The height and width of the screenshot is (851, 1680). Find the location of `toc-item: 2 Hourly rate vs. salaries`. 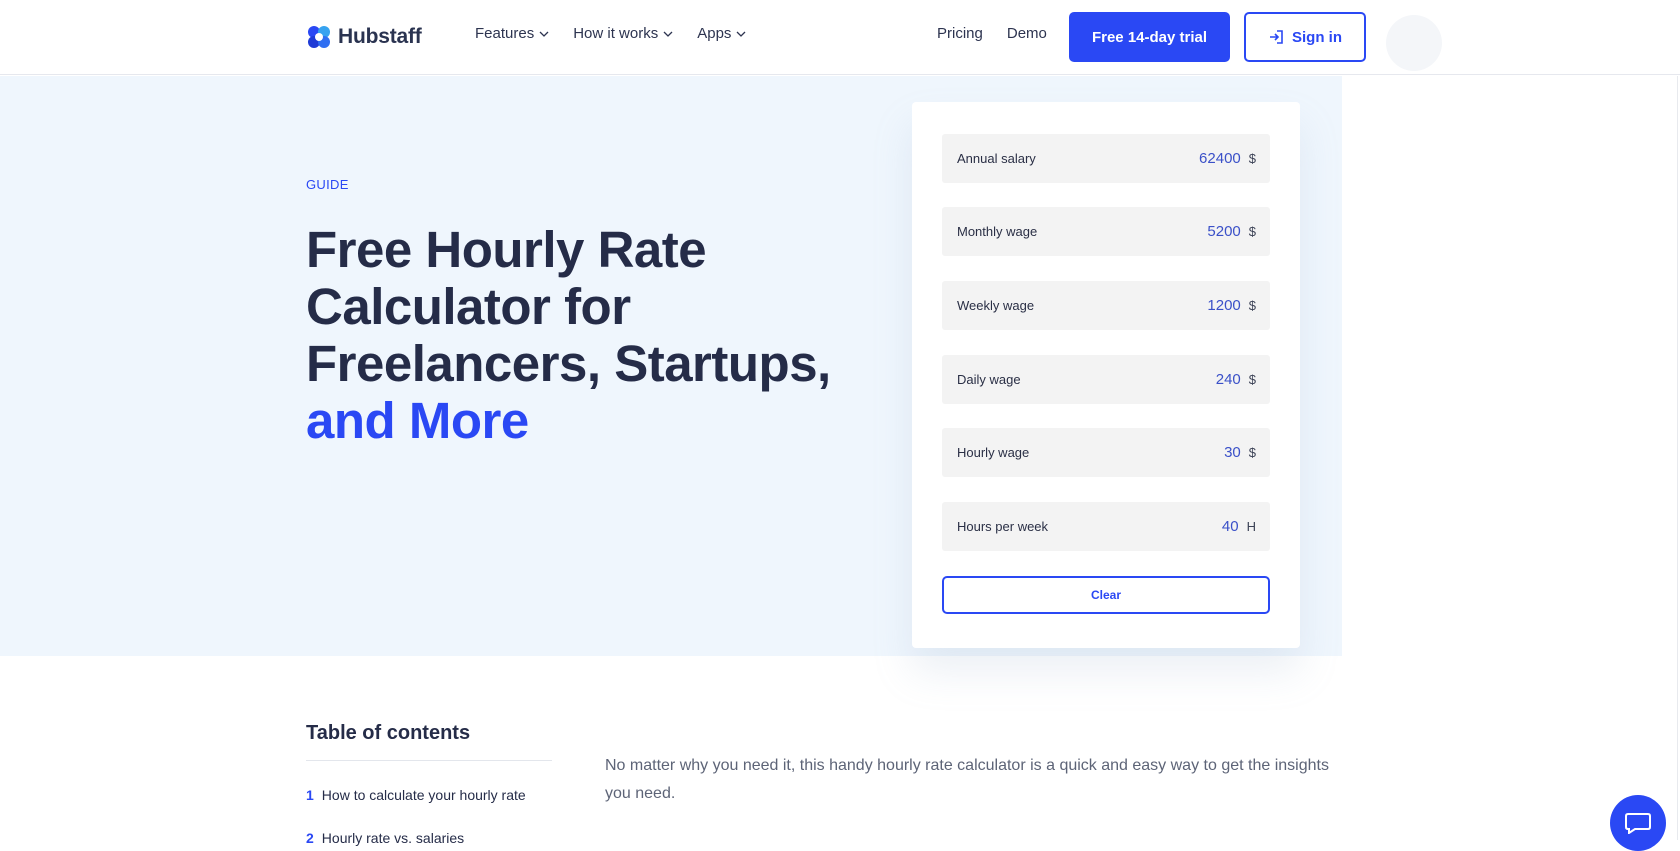

toc-item: 2 Hourly rate vs. salaries is located at coordinates (385, 838).